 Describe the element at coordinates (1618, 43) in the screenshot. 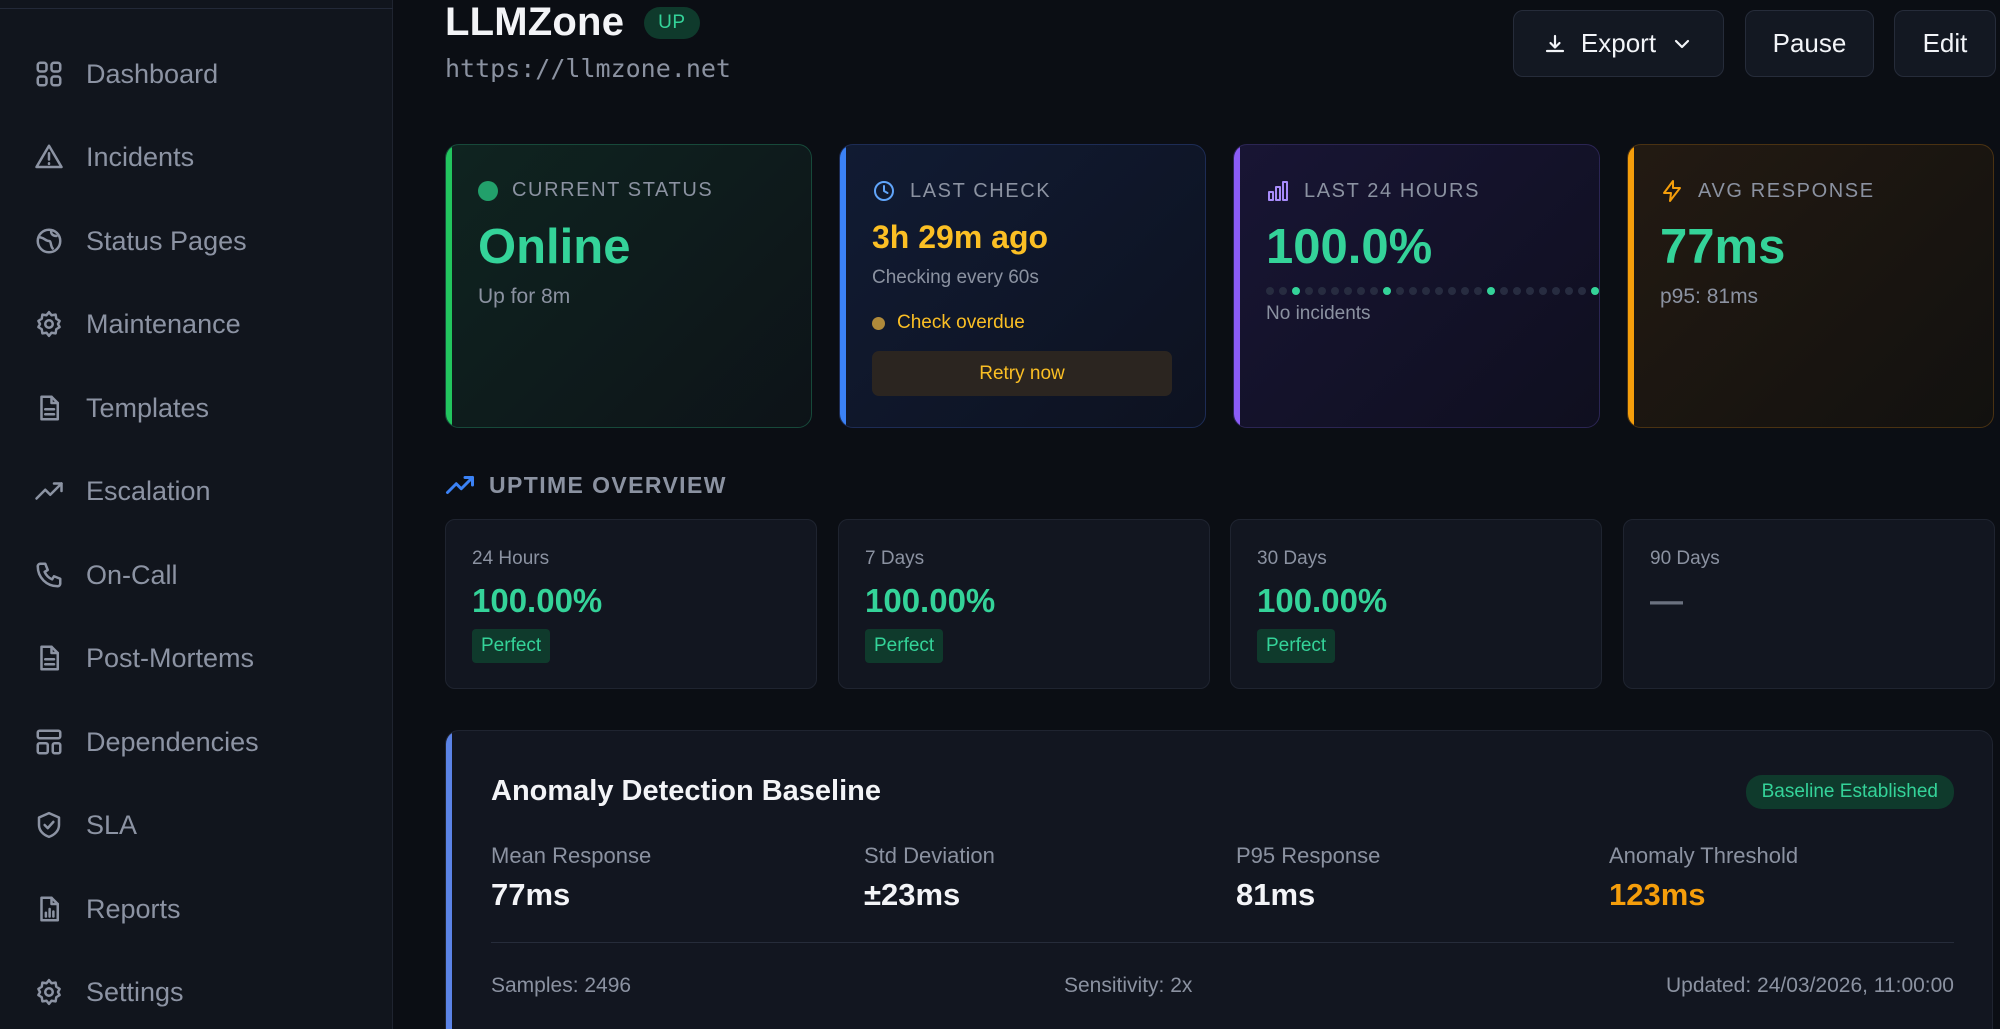

I see `export-button: Export` at that location.